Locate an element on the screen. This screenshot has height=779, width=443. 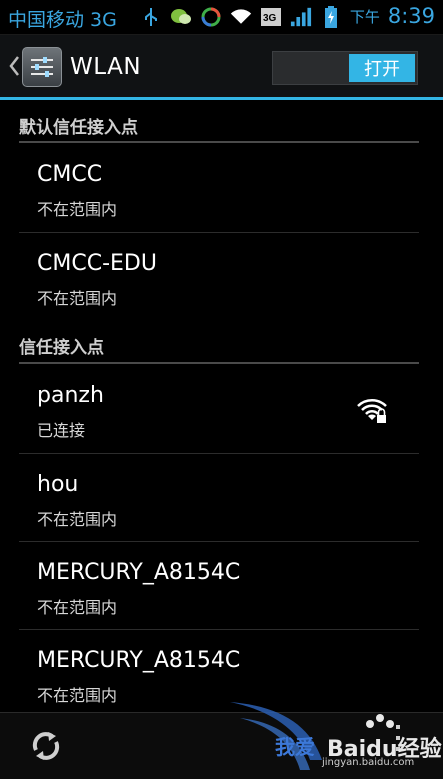
3g-icon: 3G is located at coordinates (271, 17).